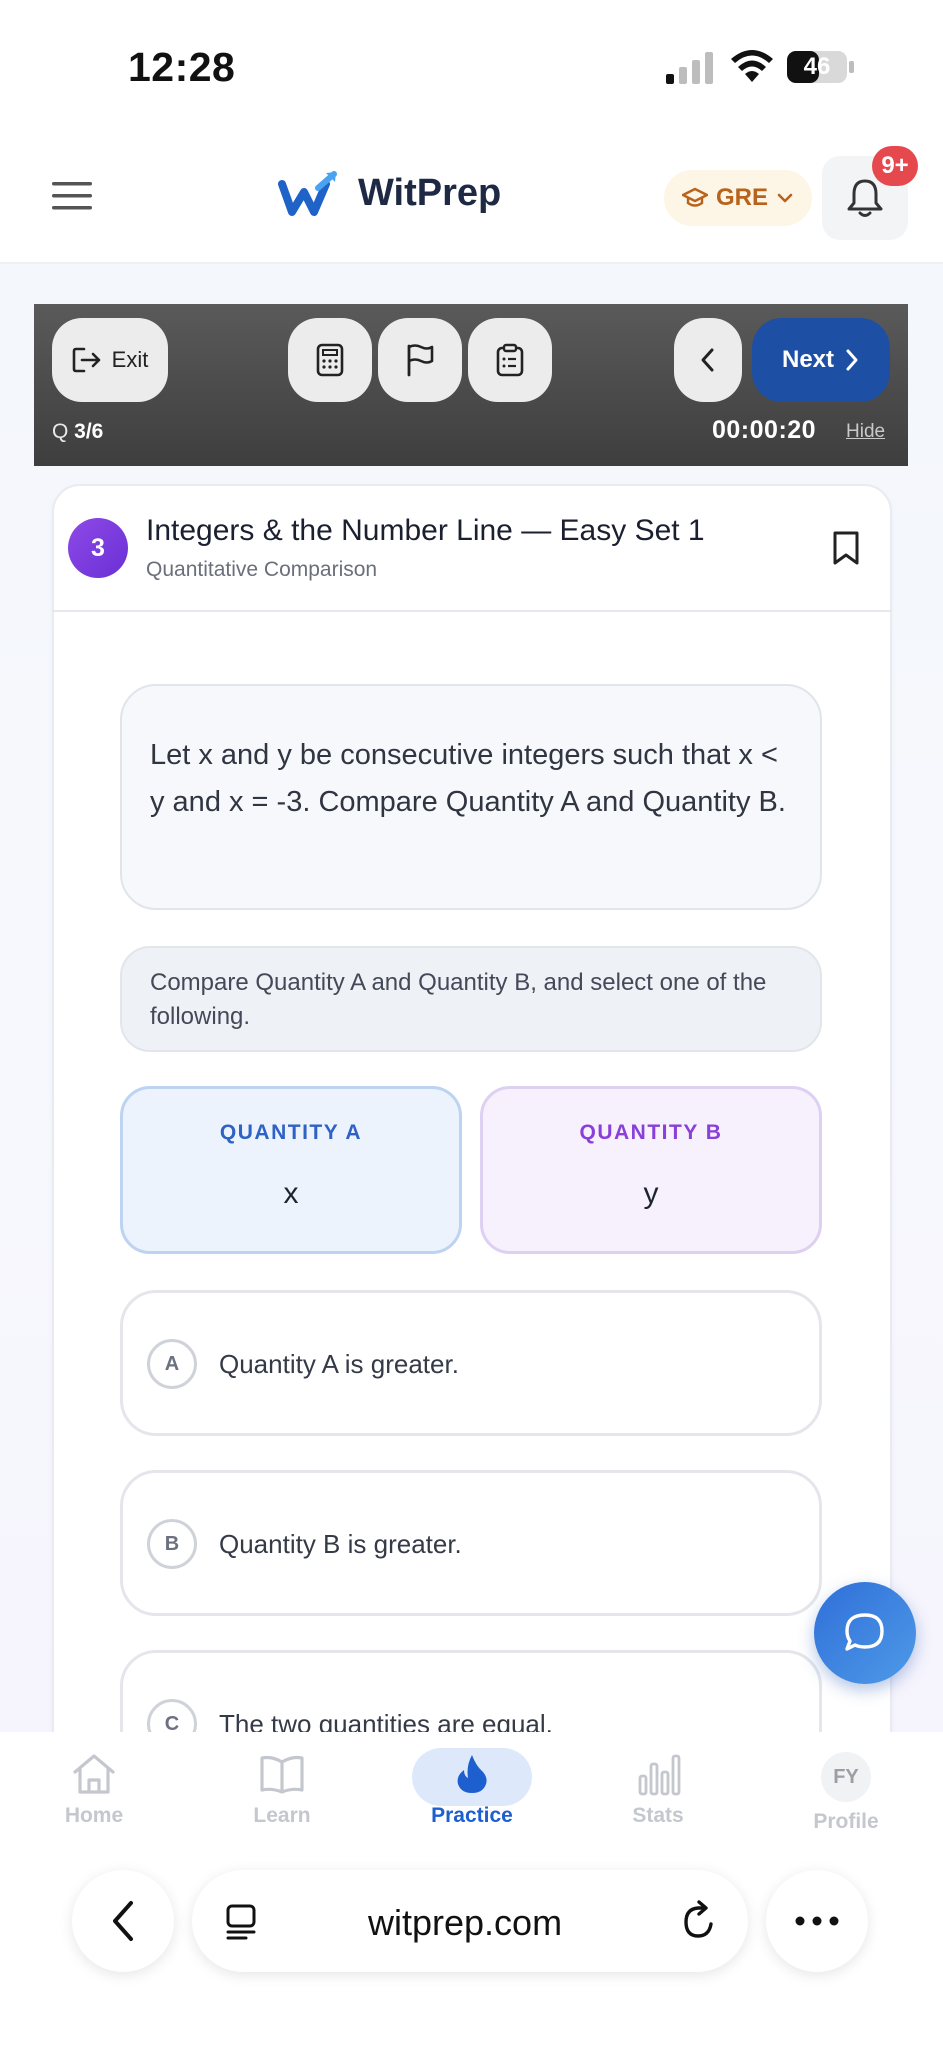  I want to click on quantity-a-card: QUANTITY A x, so click(291, 1170).